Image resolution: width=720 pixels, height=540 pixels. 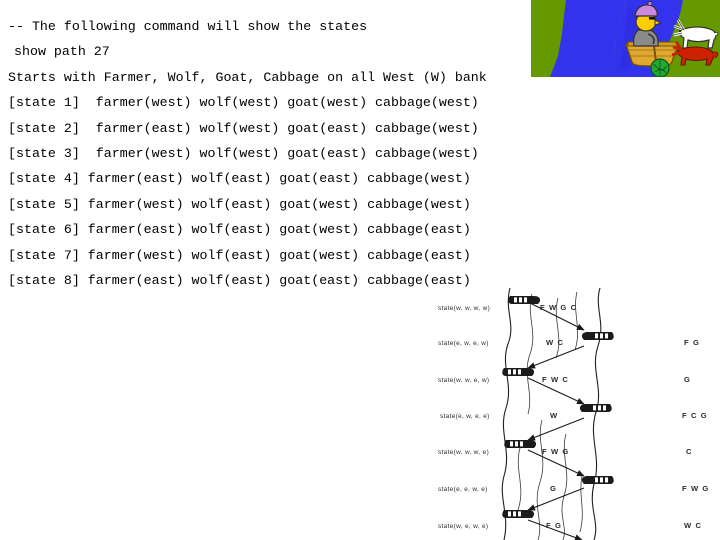 I want to click on diagram-state-label: state(e, w, e, e), so click(x=465, y=416).